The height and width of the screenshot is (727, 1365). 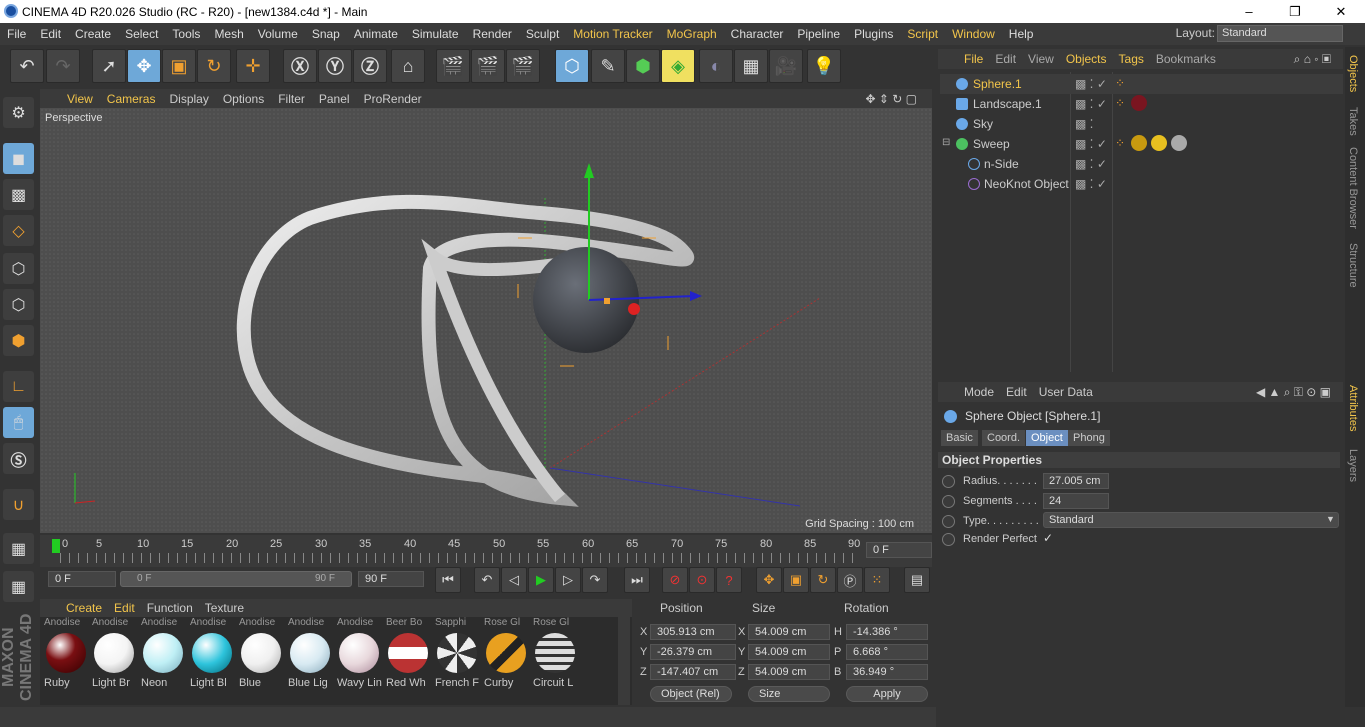 What do you see at coordinates (18, 340) in the screenshot?
I see `polygons-mode-icon: ⬢` at bounding box center [18, 340].